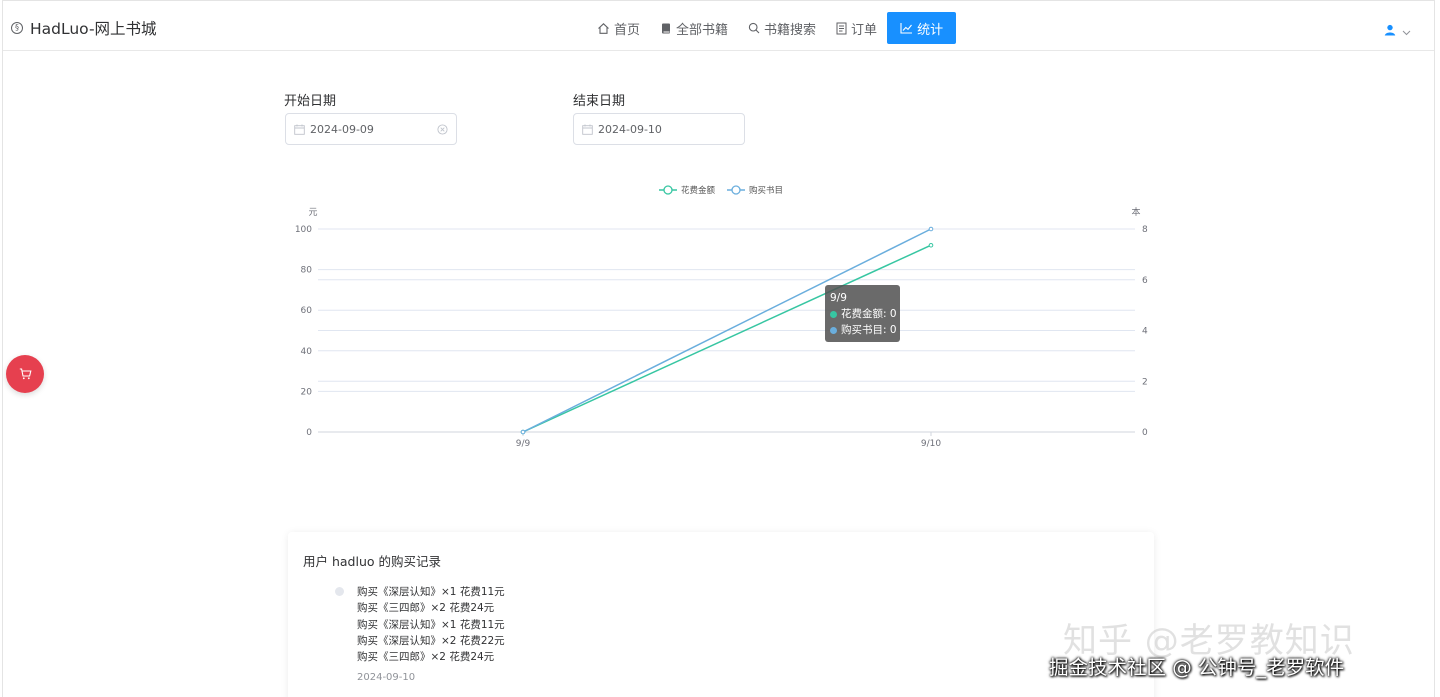  I want to click on y-right-tick-label: 6, so click(1145, 281).